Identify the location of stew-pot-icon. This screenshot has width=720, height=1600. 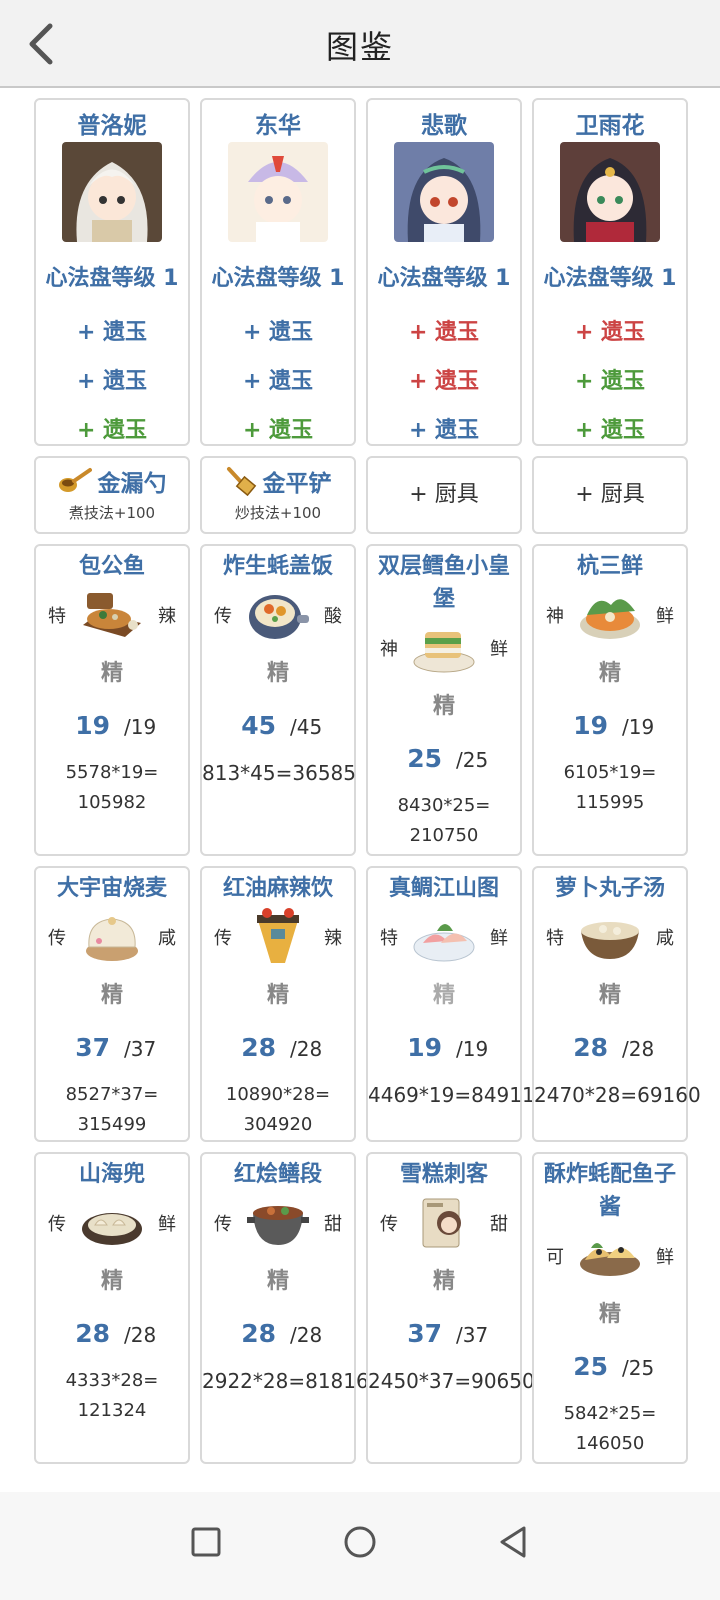
(278, 1225).